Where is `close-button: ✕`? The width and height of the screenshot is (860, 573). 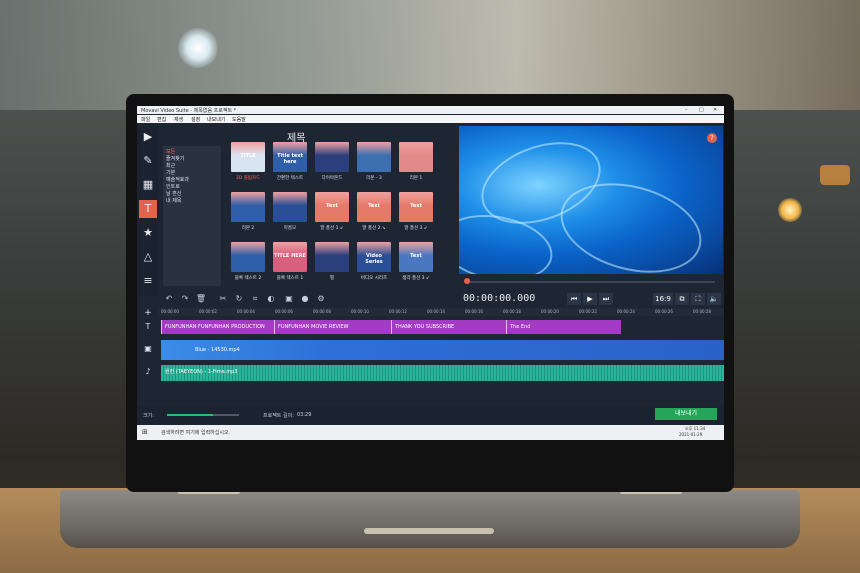
close-button: ✕ is located at coordinates (715, 110).